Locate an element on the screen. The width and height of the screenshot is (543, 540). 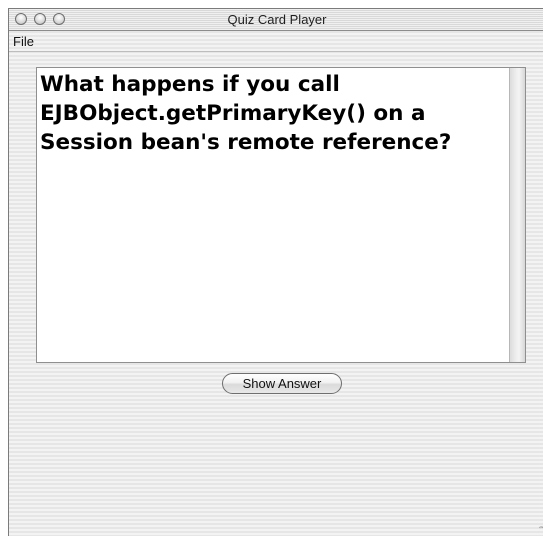
vertical-scrollbar is located at coordinates (517, 215).